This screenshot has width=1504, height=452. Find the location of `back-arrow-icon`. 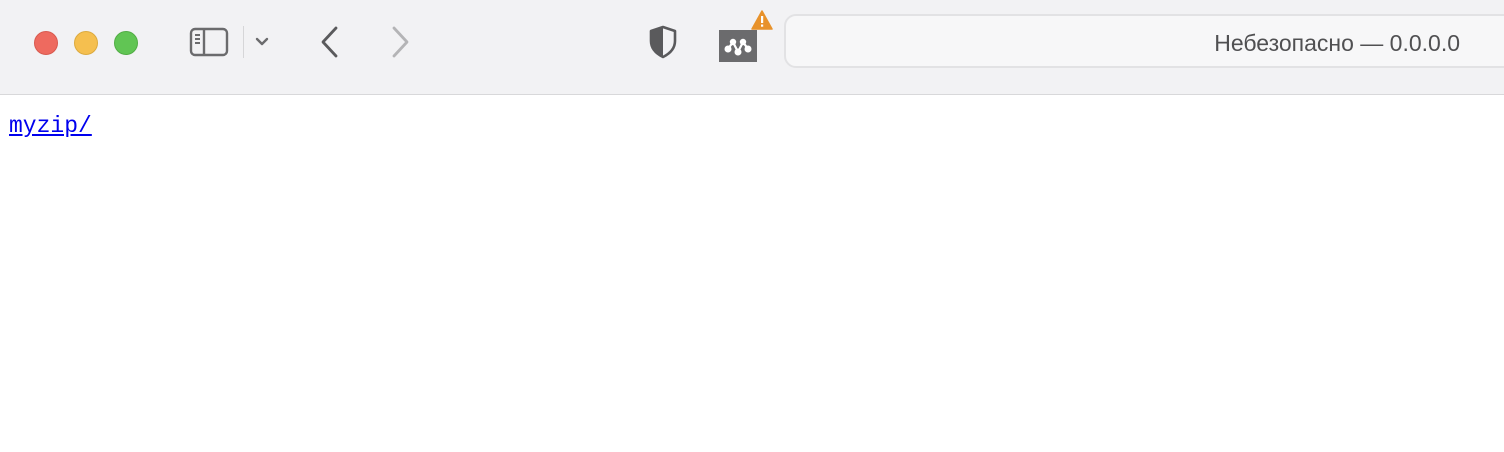

back-arrow-icon is located at coordinates (329, 42).